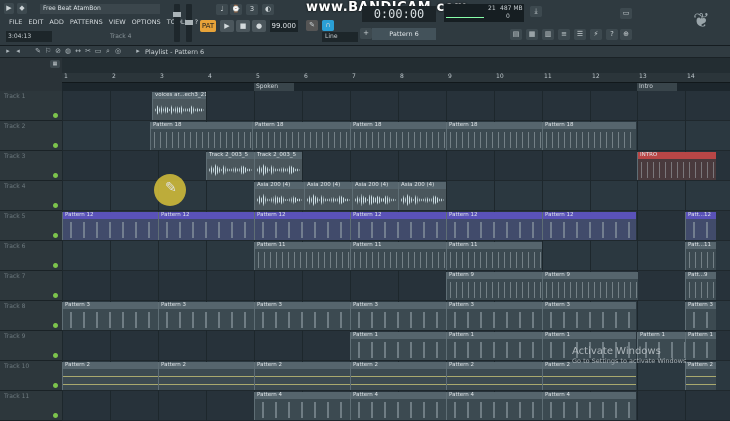 This screenshot has width=730, height=421. Describe the element at coordinates (9, 8) in the screenshot. I see `play-icon: ▶` at that location.